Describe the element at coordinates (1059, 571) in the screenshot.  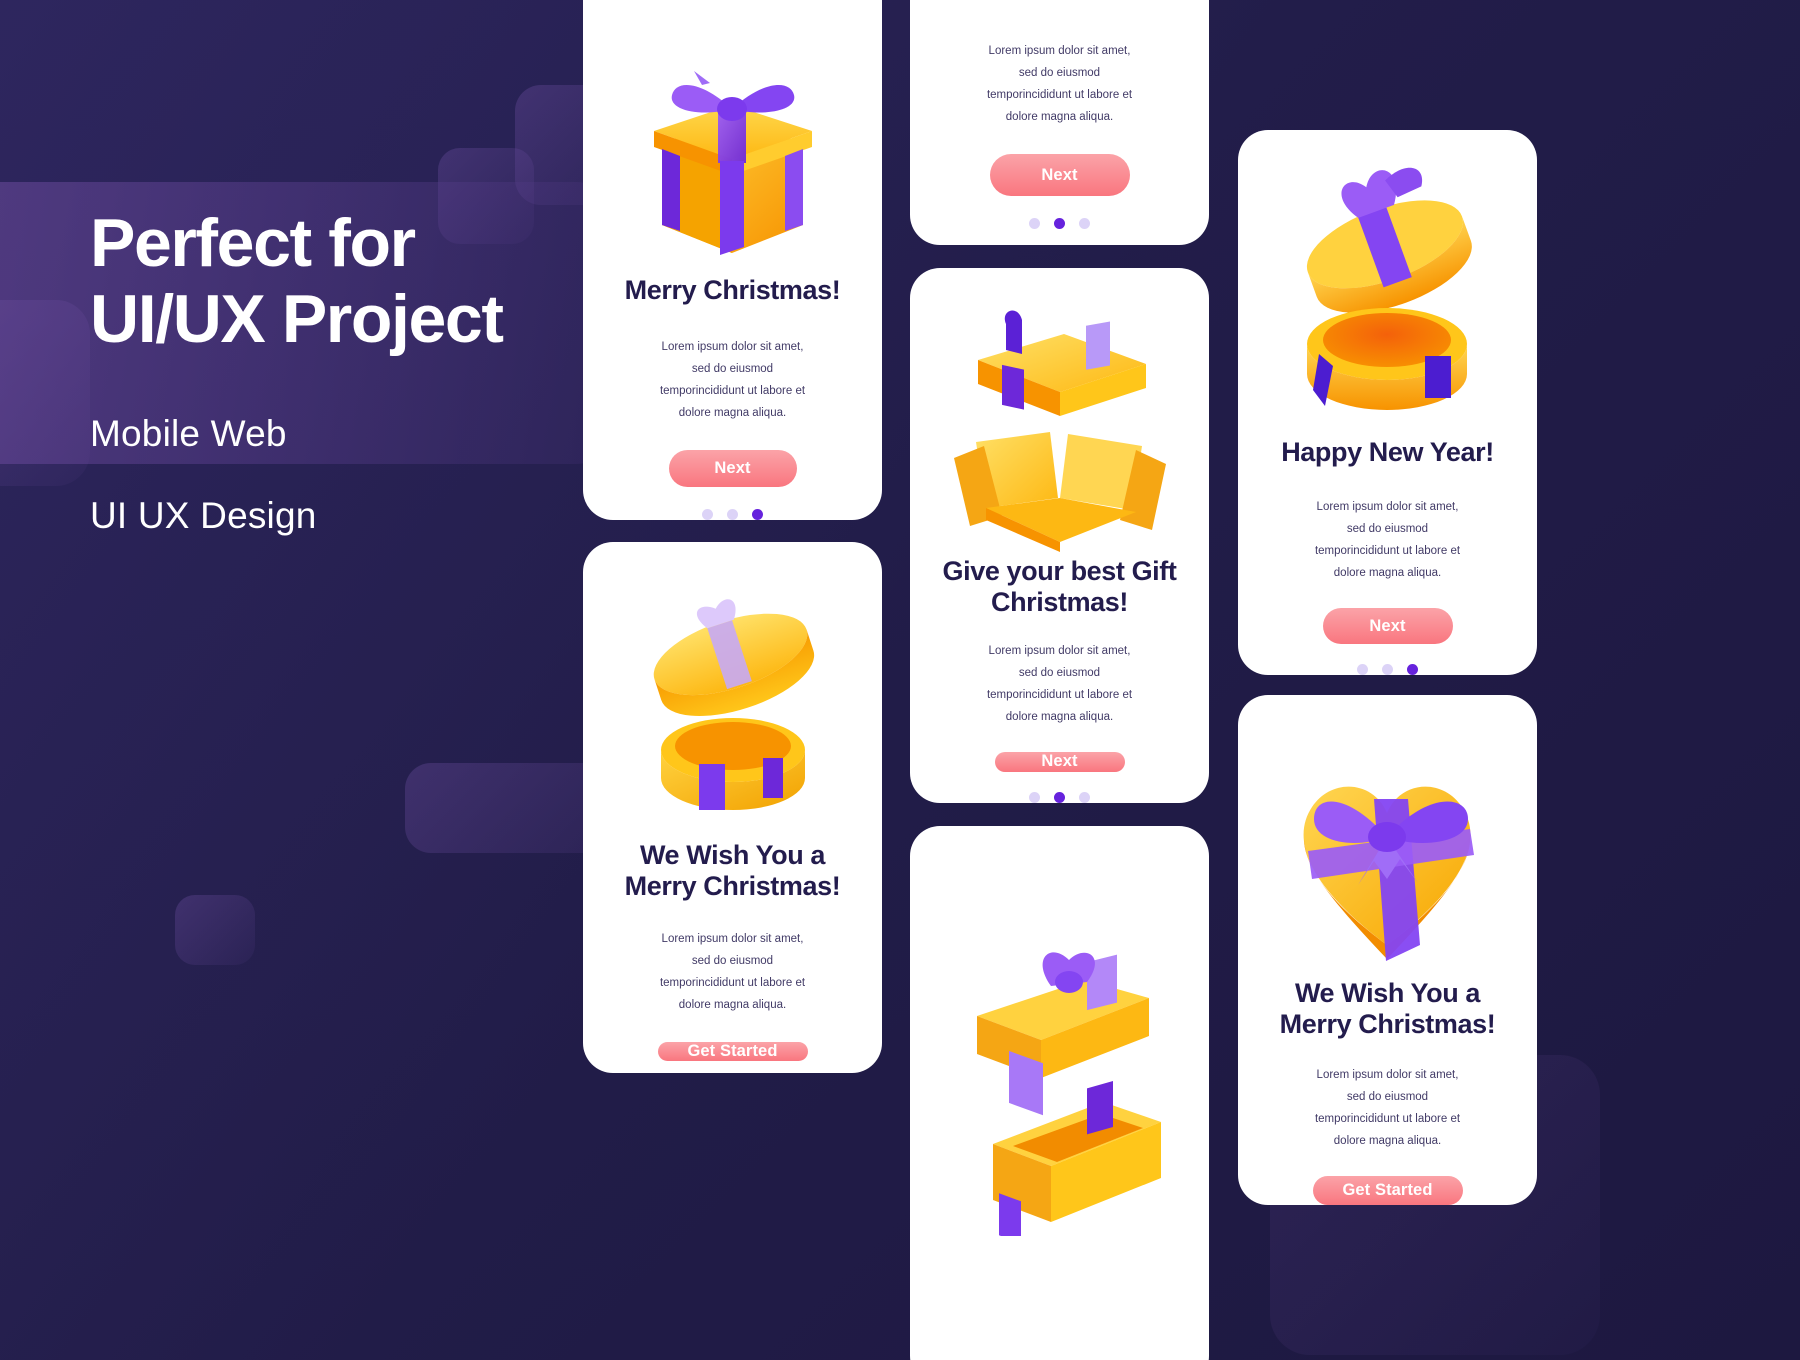
I see `card-title-line: Give your best Gift` at that location.